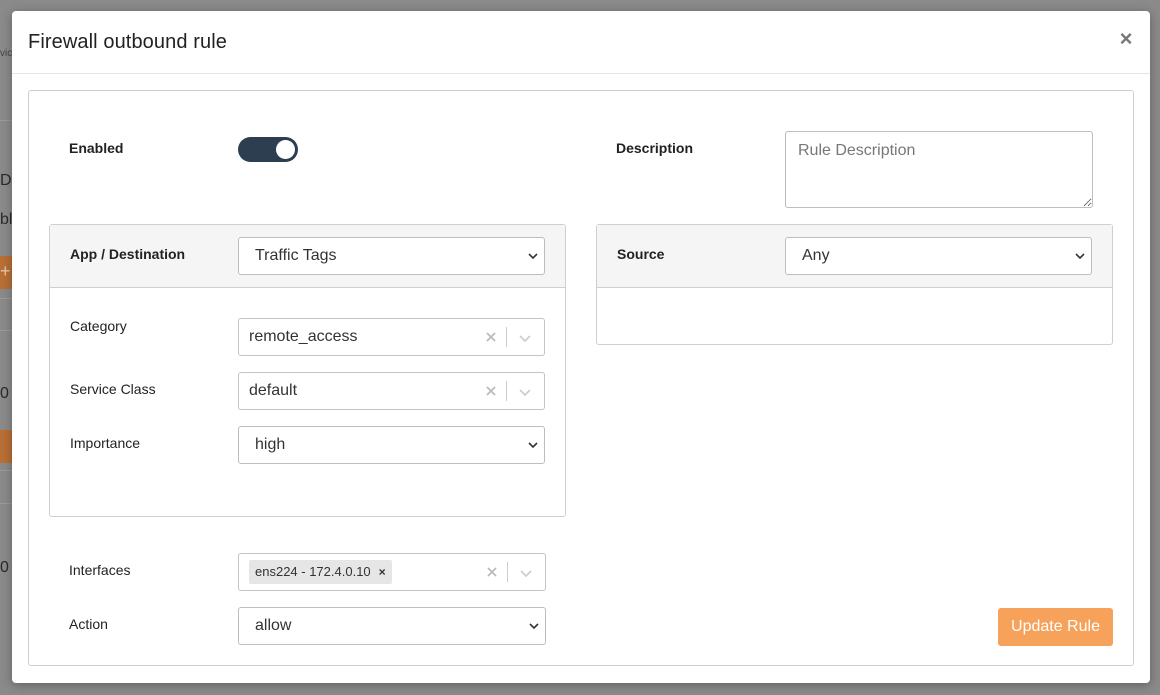 This screenshot has height=695, width=1160. I want to click on interfaces-select: ens224 - 172.4.0.10 ×, so click(392, 572).